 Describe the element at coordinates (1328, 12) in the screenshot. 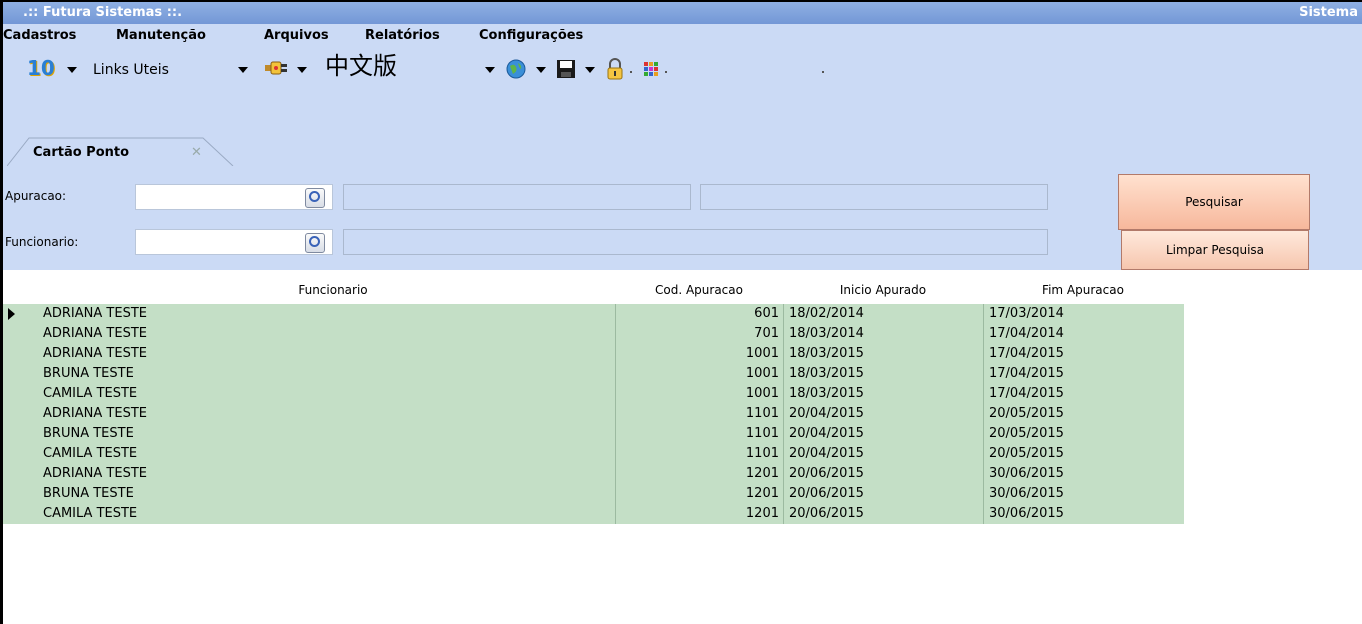

I see `window-title-right: Sistema` at that location.